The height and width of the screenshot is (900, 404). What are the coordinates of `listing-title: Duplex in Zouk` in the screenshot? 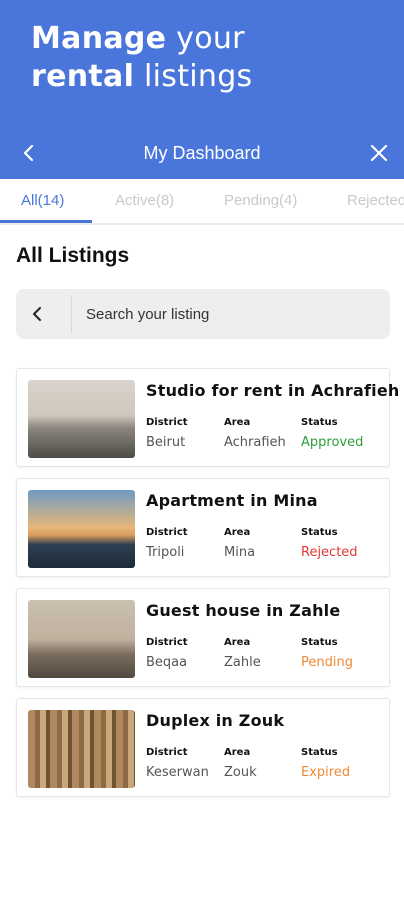 It's located at (215, 720).